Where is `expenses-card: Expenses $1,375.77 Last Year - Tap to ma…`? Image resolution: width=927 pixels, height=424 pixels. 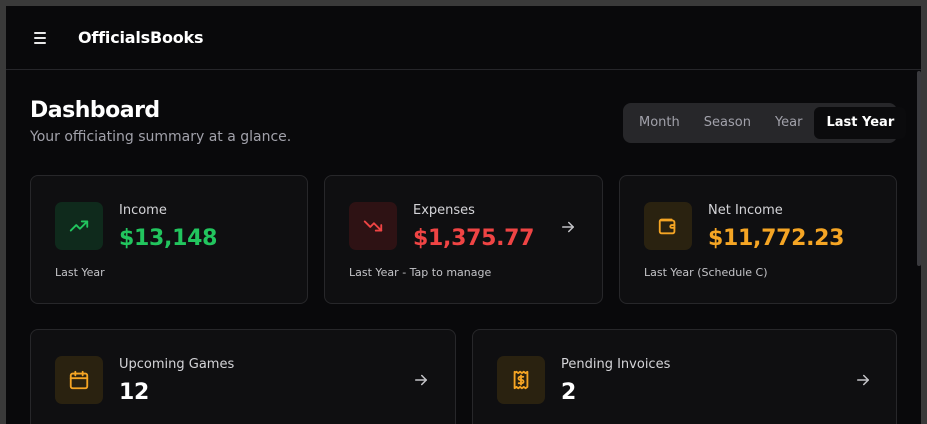
expenses-card: Expenses $1,375.77 Last Year - Tap to ma… is located at coordinates (463, 239).